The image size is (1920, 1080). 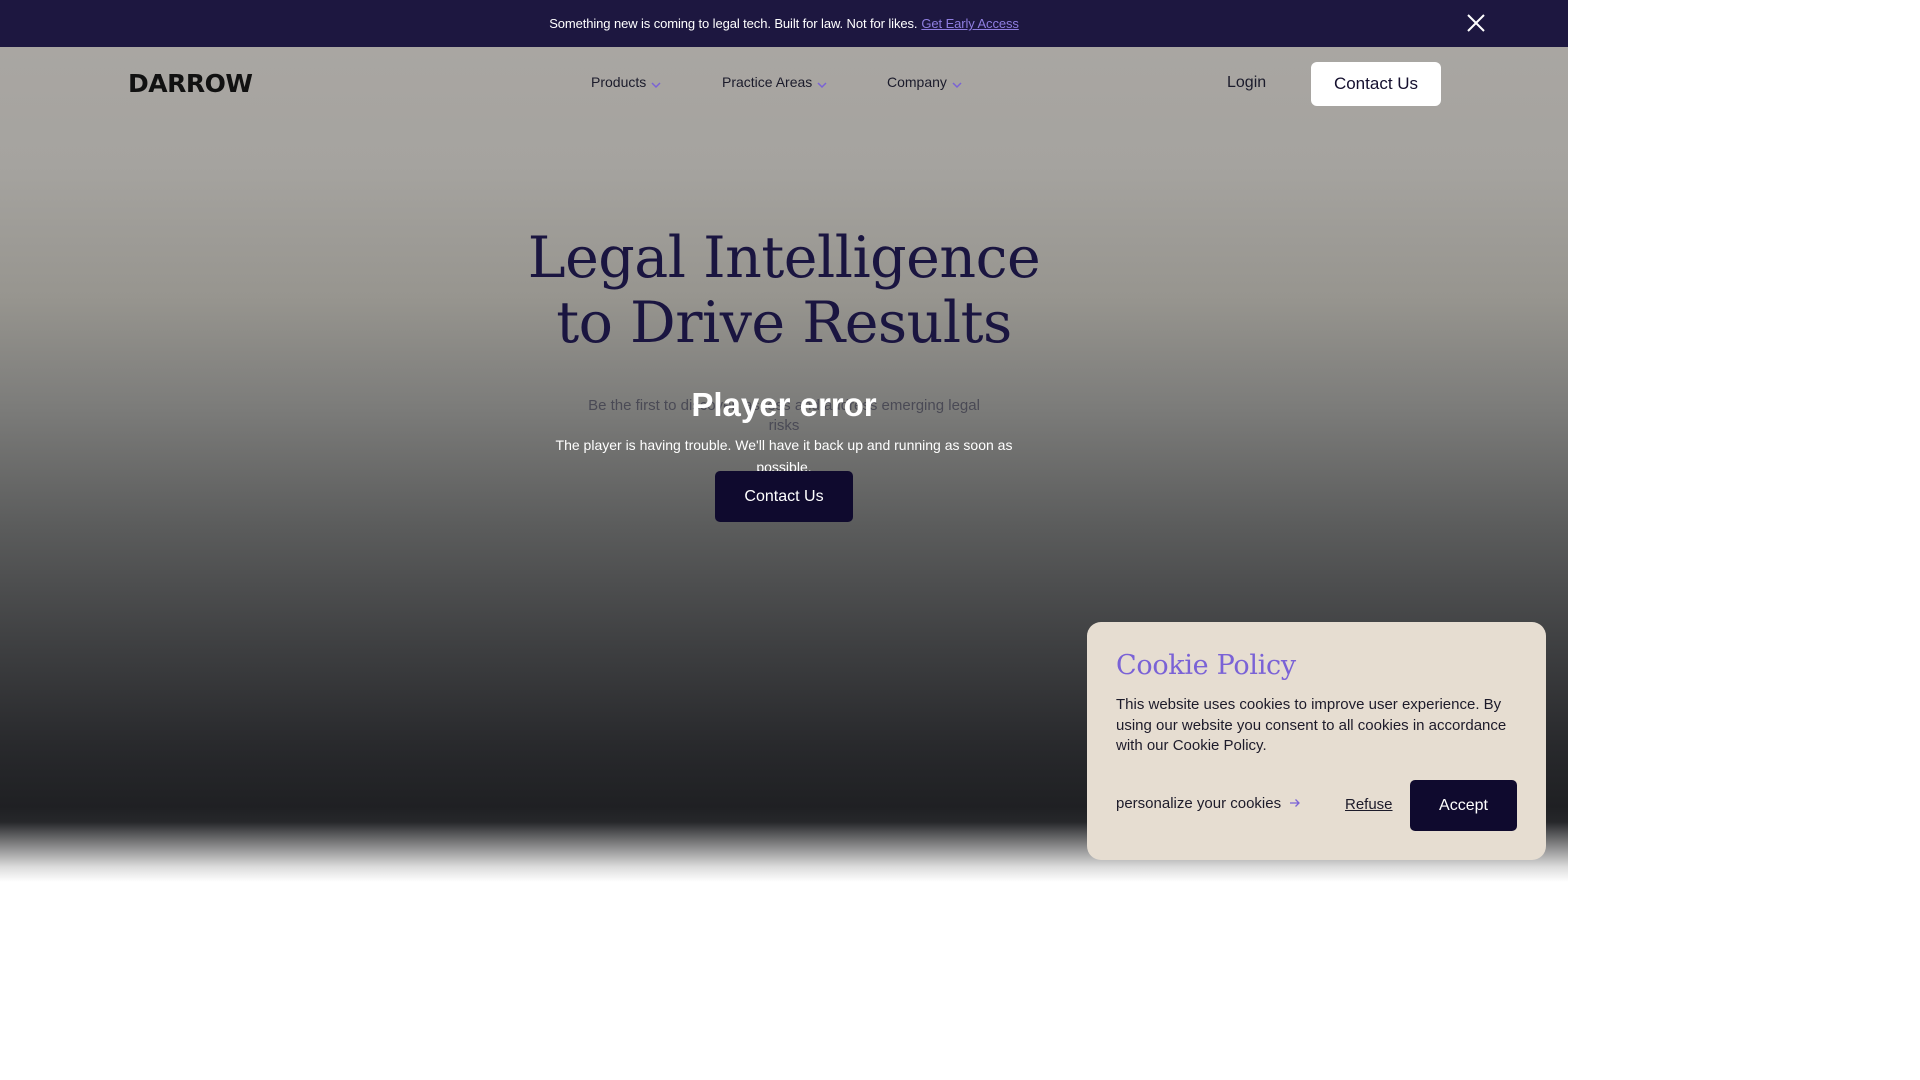 I want to click on nav-company-label: Company, so click(x=917, y=82).